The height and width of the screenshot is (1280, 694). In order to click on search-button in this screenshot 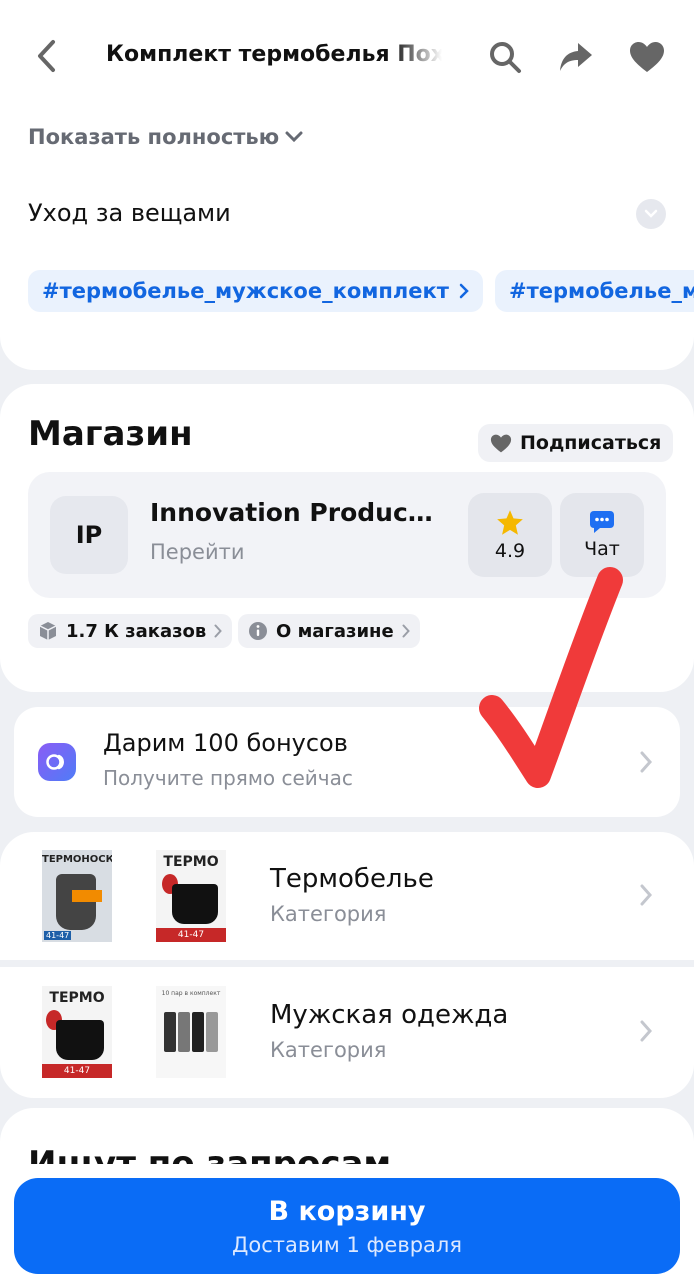, I will do `click(505, 57)`.